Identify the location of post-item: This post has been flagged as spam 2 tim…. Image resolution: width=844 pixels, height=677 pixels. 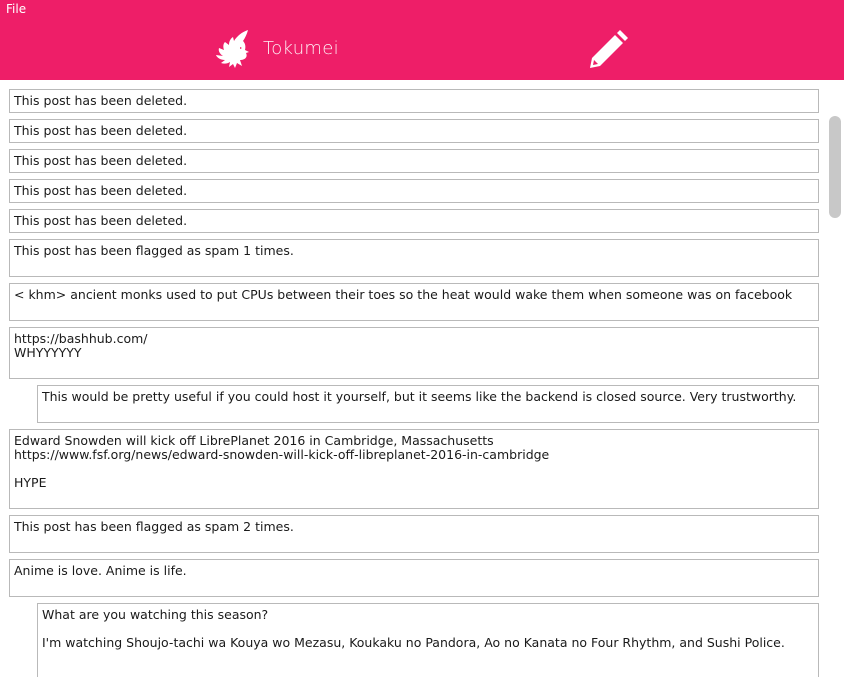
(414, 534).